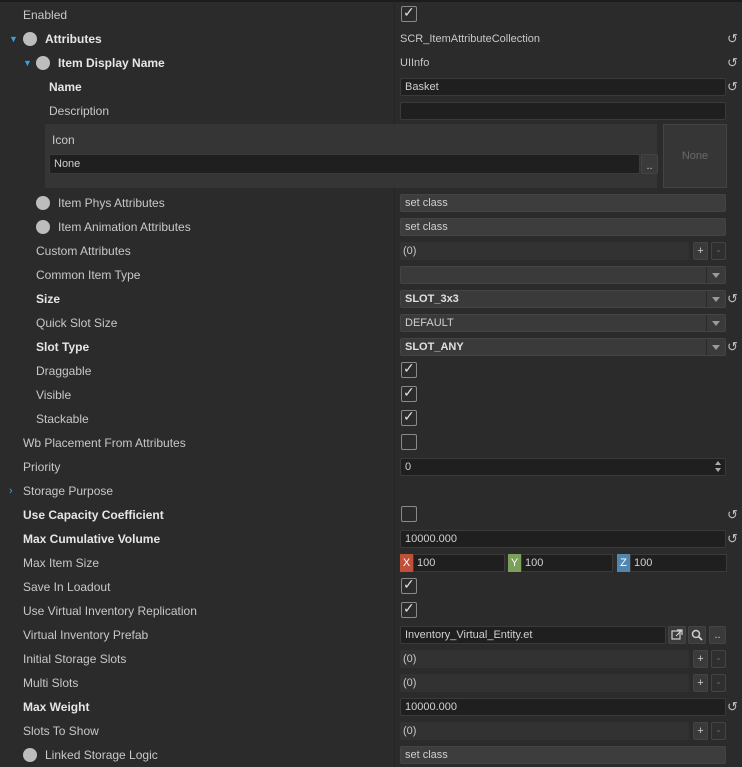  I want to click on search-icon, so click(697, 635).